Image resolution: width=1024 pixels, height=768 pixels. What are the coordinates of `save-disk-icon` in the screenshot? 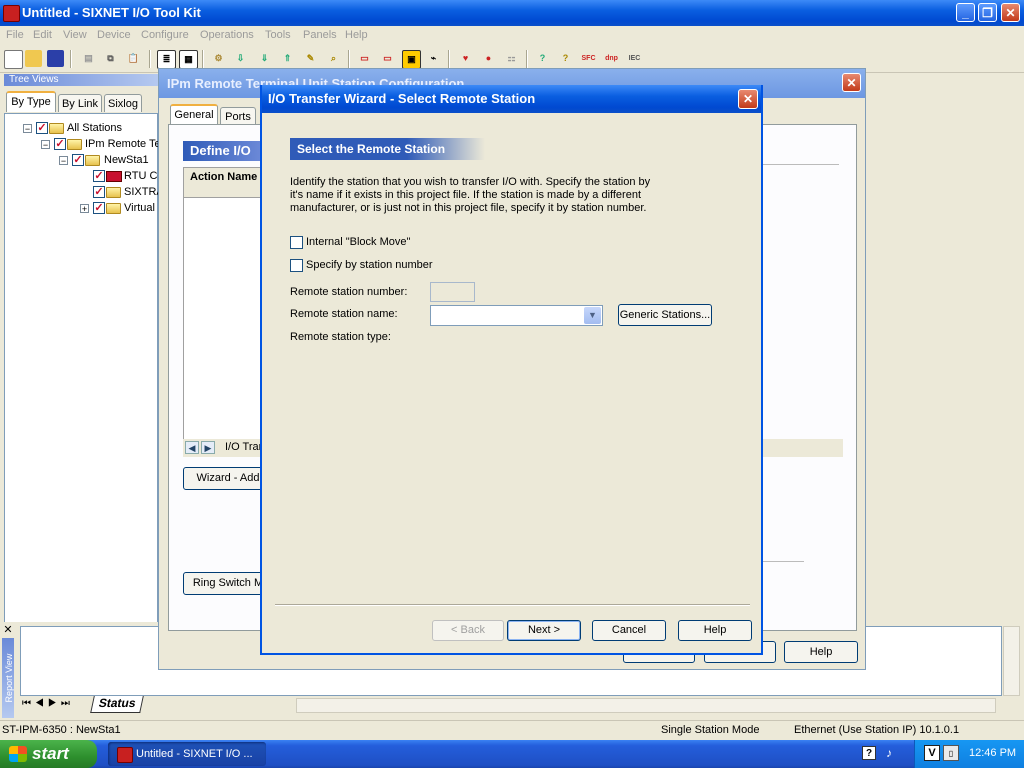 It's located at (55, 58).